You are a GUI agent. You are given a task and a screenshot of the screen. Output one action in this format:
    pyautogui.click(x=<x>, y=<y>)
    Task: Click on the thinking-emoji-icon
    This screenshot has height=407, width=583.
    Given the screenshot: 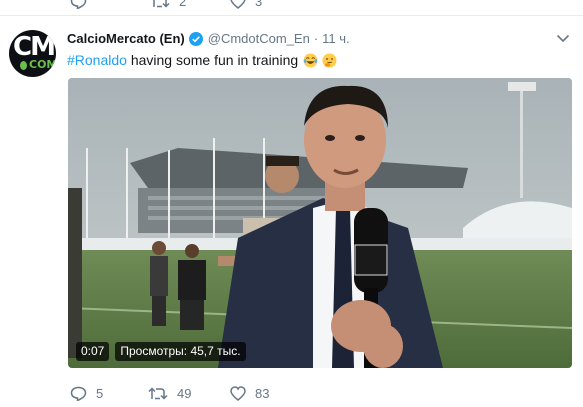 What is the action you would take?
    pyautogui.click(x=329, y=60)
    